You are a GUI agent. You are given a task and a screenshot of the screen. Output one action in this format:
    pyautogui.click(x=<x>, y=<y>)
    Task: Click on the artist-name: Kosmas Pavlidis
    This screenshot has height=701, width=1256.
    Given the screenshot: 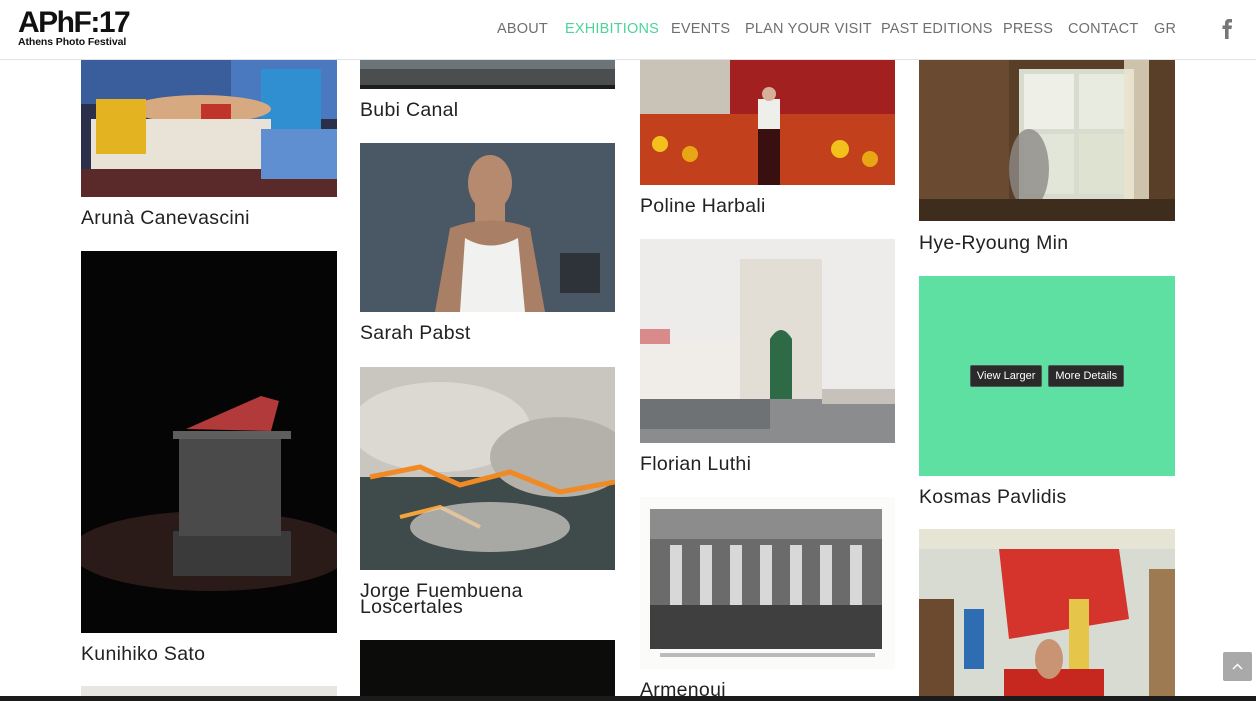 What is the action you would take?
    pyautogui.click(x=993, y=497)
    